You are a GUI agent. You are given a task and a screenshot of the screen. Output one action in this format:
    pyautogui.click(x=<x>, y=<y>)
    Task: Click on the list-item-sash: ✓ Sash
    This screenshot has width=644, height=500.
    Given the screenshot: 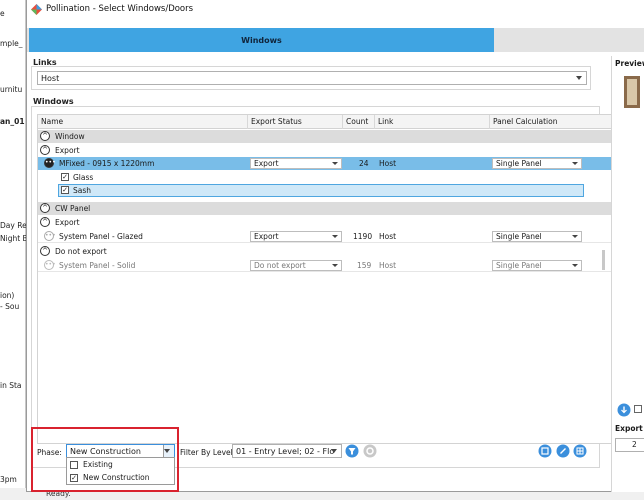 What is the action you would take?
    pyautogui.click(x=321, y=190)
    